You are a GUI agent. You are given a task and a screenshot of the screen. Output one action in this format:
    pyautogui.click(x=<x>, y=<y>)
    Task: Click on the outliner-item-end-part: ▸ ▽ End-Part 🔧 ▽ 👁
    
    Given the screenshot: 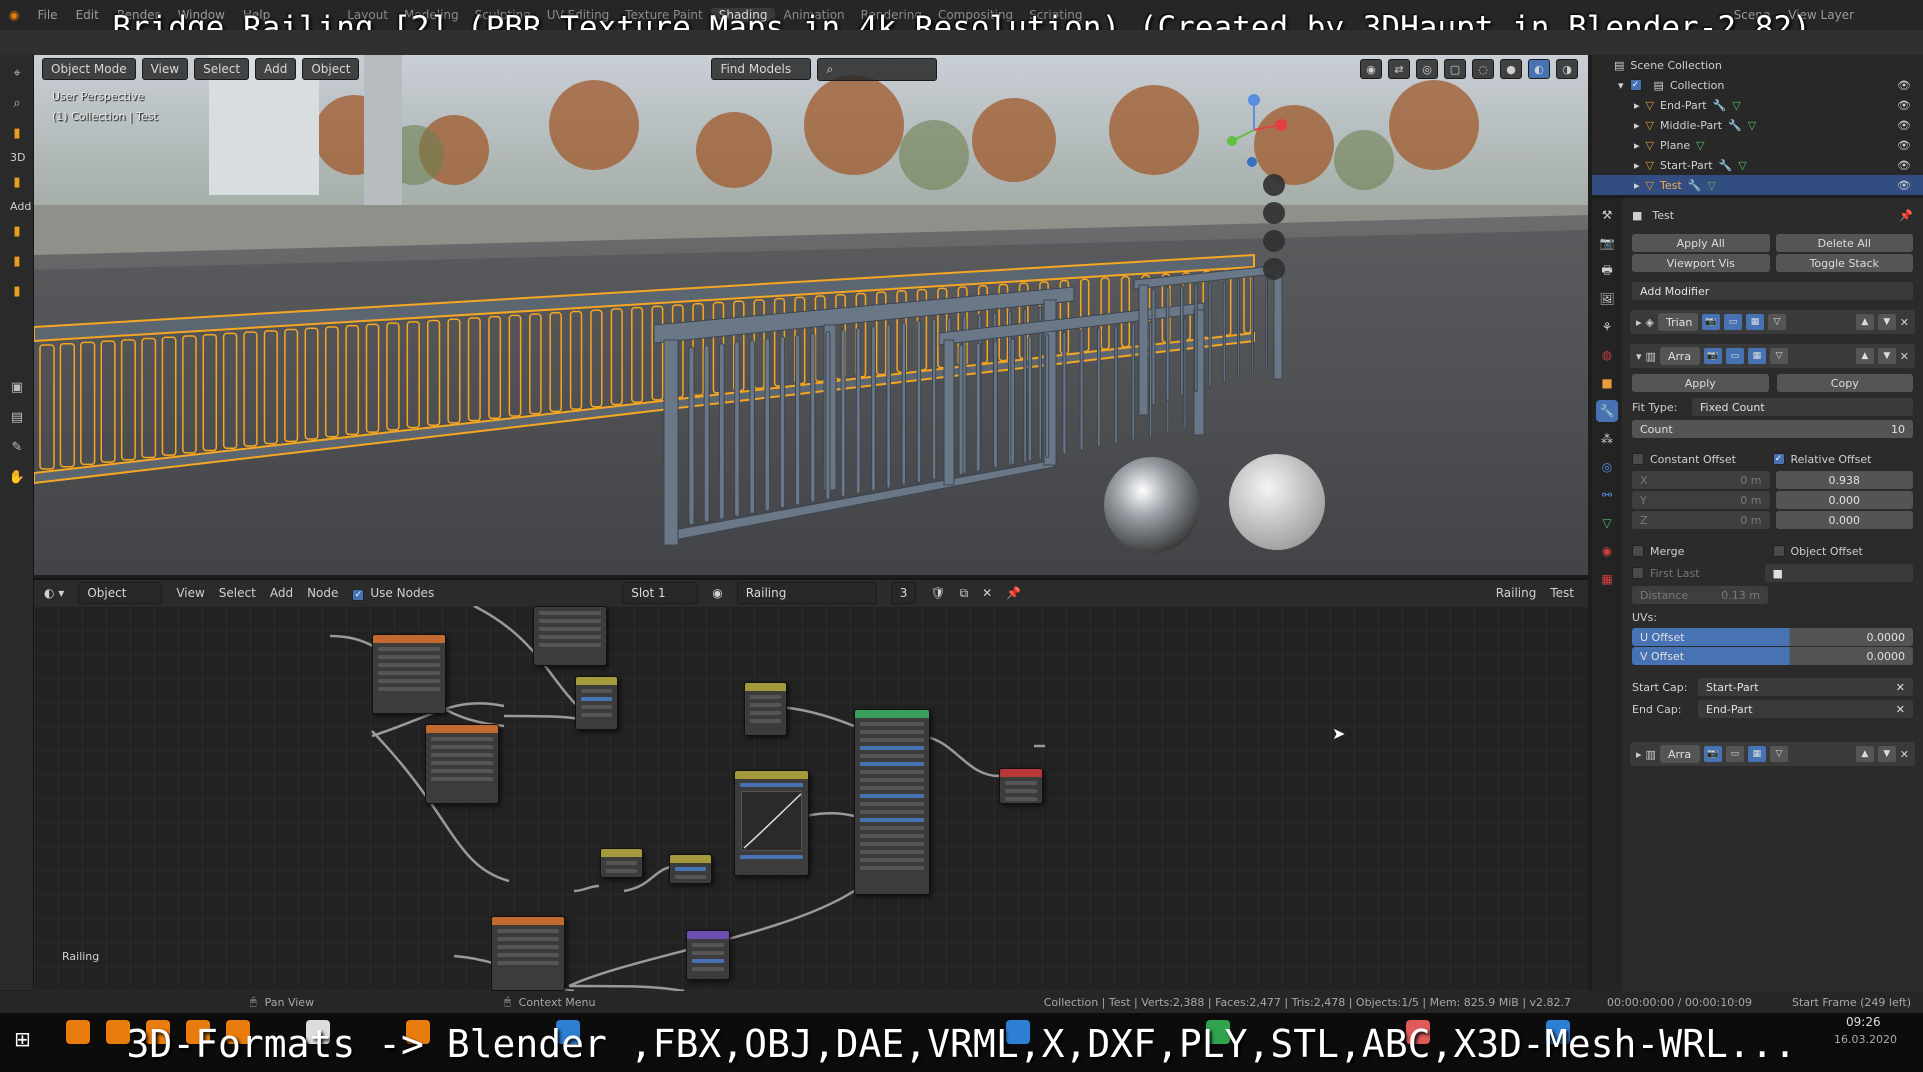 What is the action you would take?
    pyautogui.click(x=1757, y=105)
    